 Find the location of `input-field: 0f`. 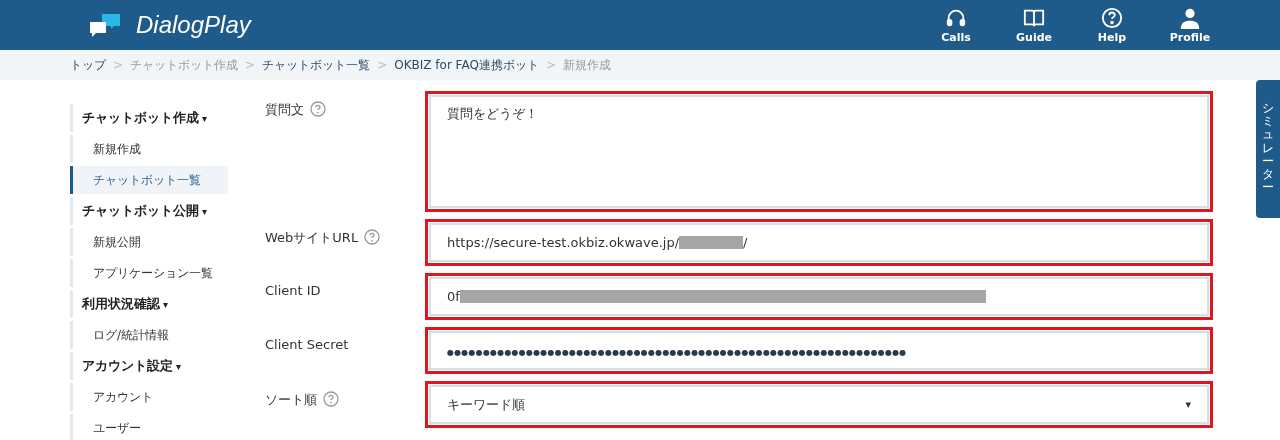

input-field: 0f is located at coordinates (819, 296).